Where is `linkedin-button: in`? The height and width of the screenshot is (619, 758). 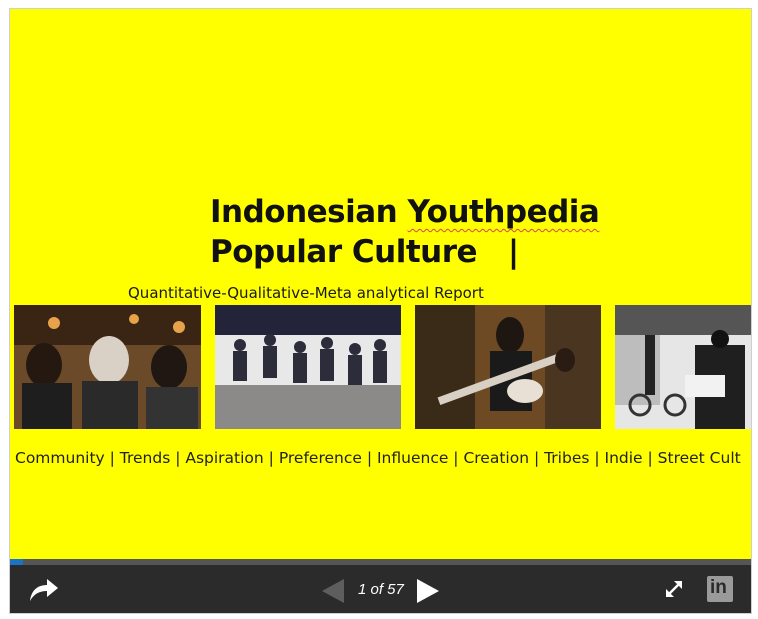 linkedin-button: in is located at coordinates (720, 589).